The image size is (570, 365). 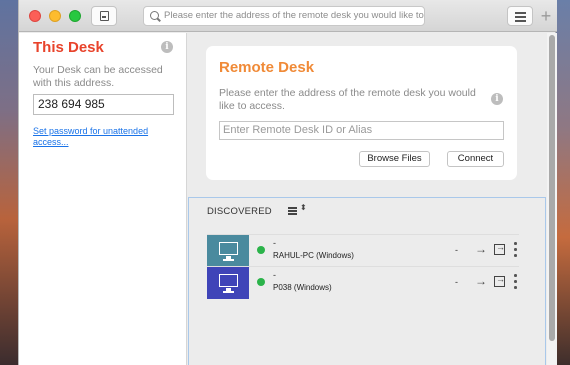 What do you see at coordinates (520, 16) in the screenshot?
I see `main-menu-button` at bounding box center [520, 16].